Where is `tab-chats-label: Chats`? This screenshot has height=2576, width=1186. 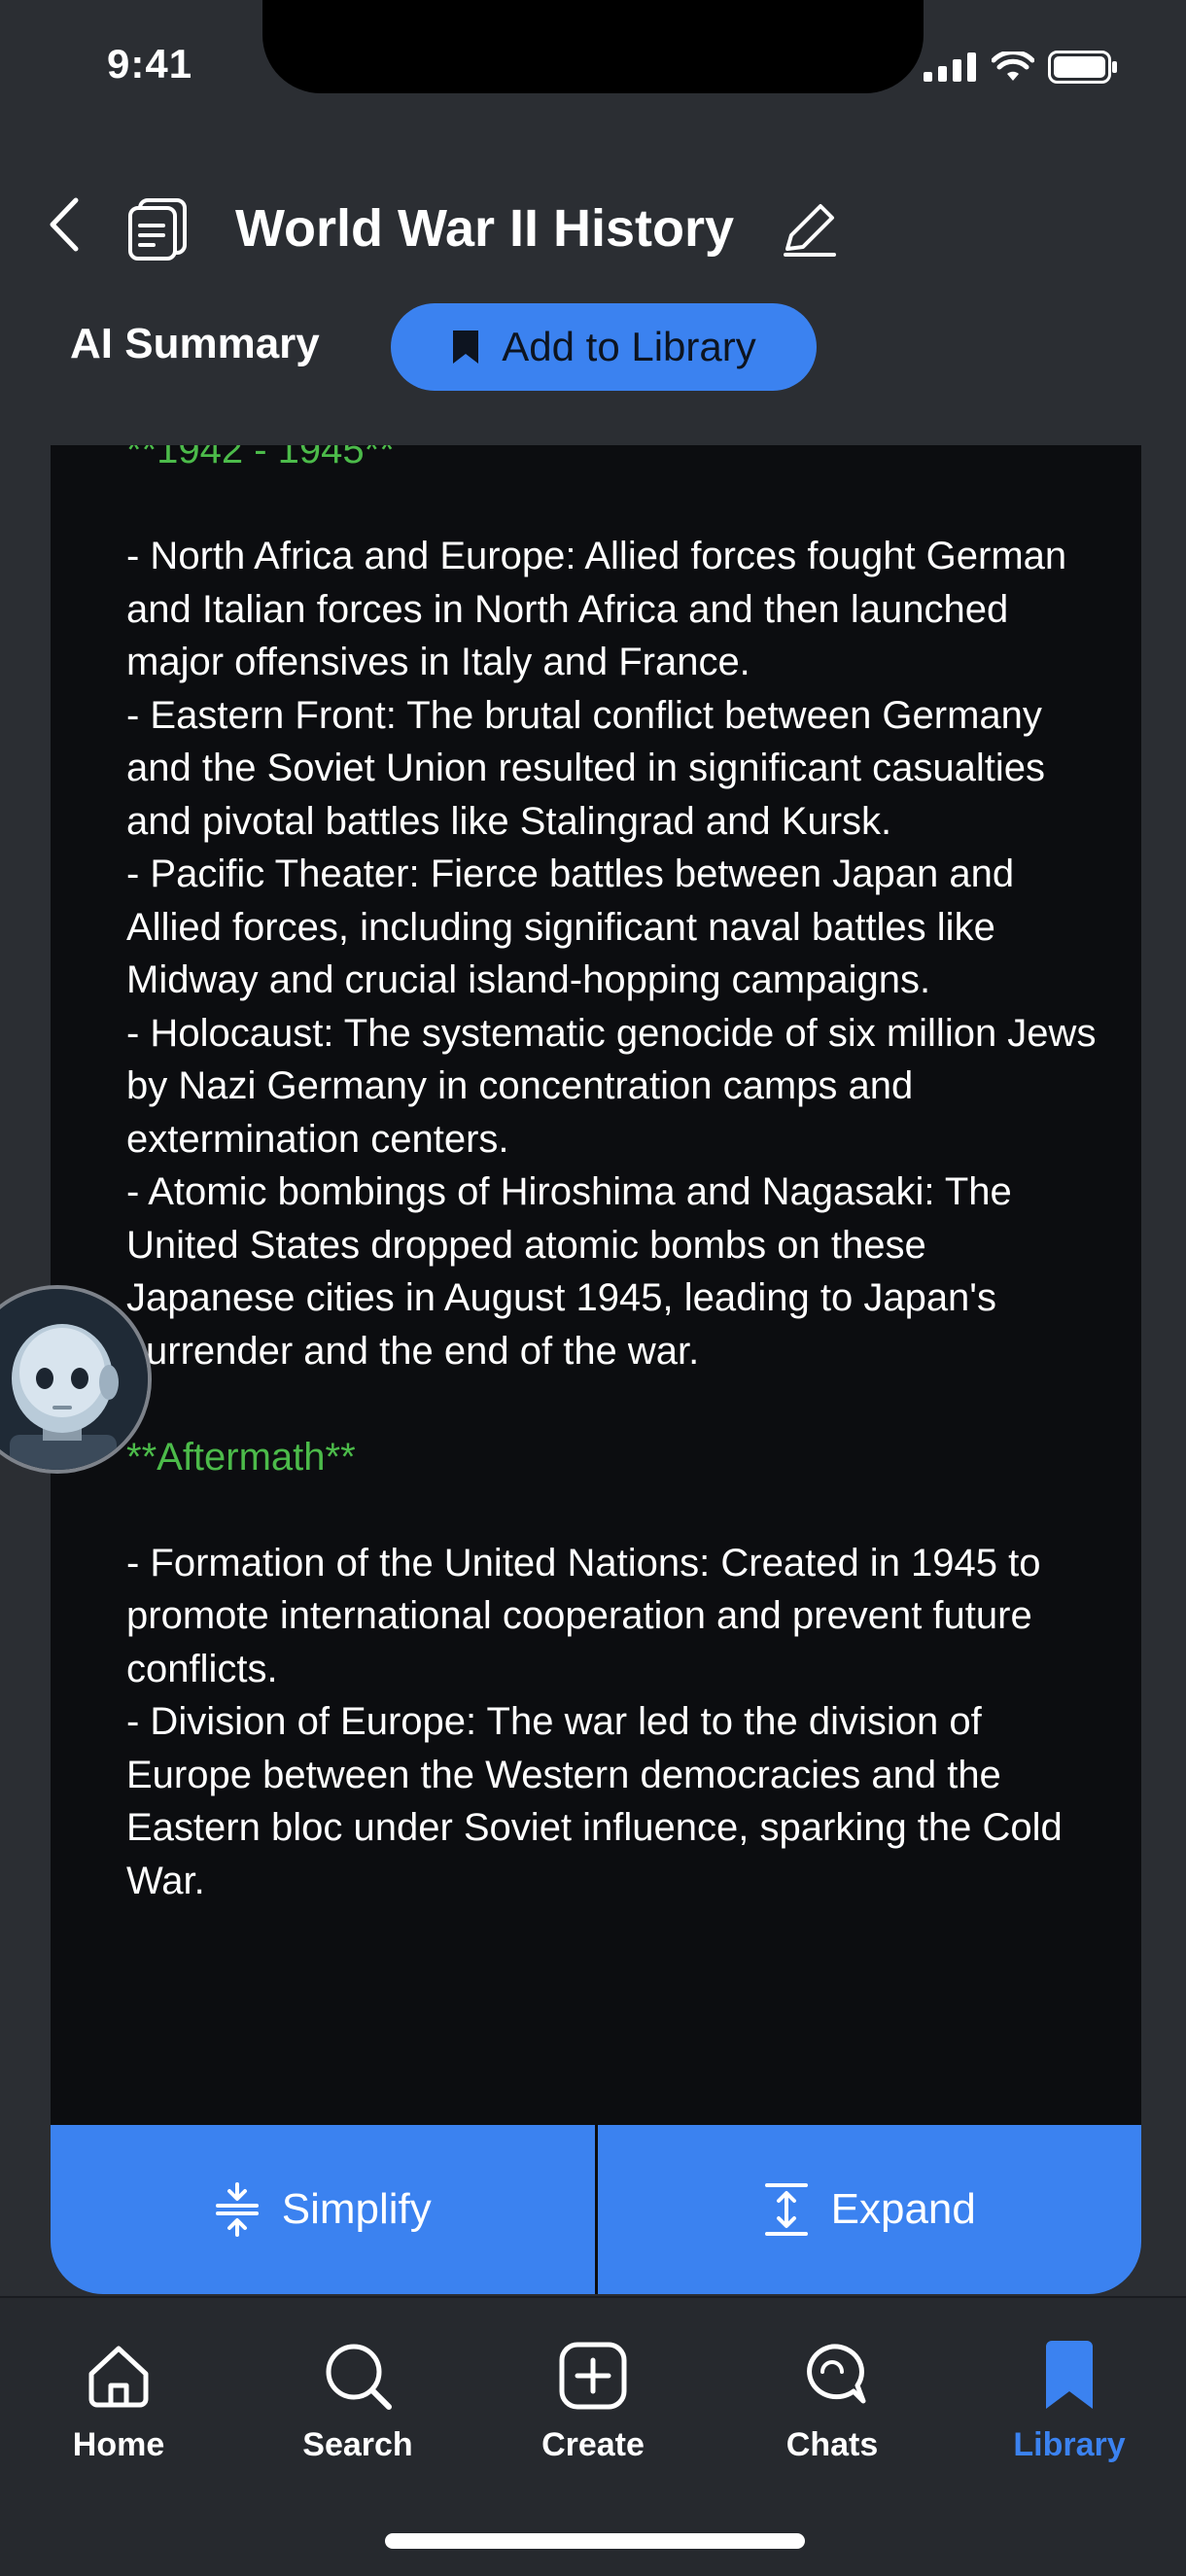 tab-chats-label: Chats is located at coordinates (832, 2444).